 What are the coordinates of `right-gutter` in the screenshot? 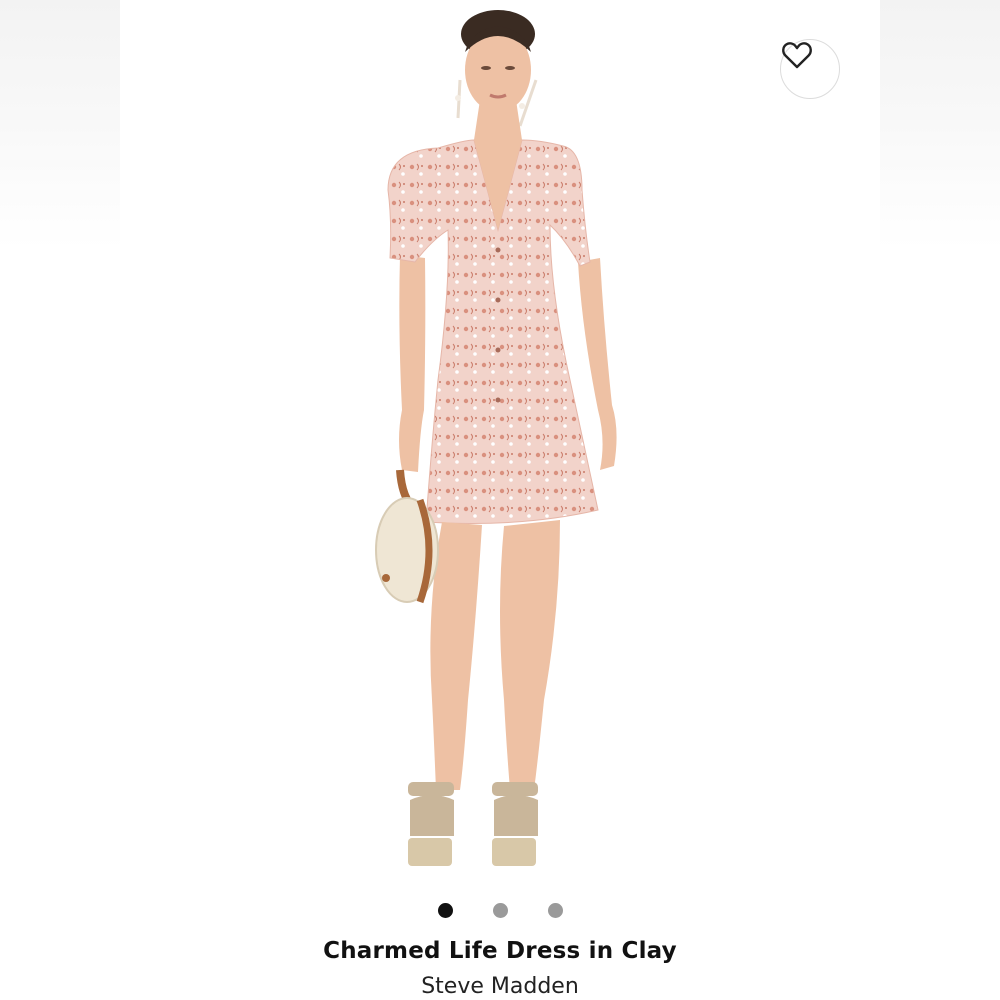 It's located at (940, 500).